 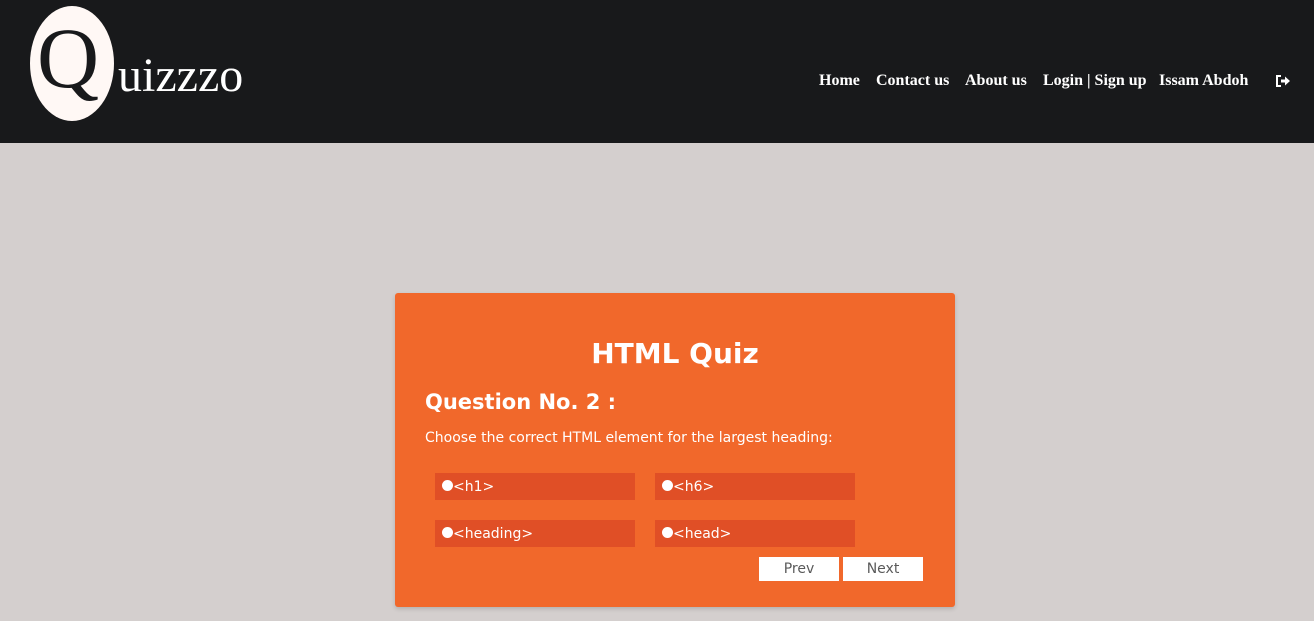 I want to click on nav-home-link: Home, so click(x=839, y=81).